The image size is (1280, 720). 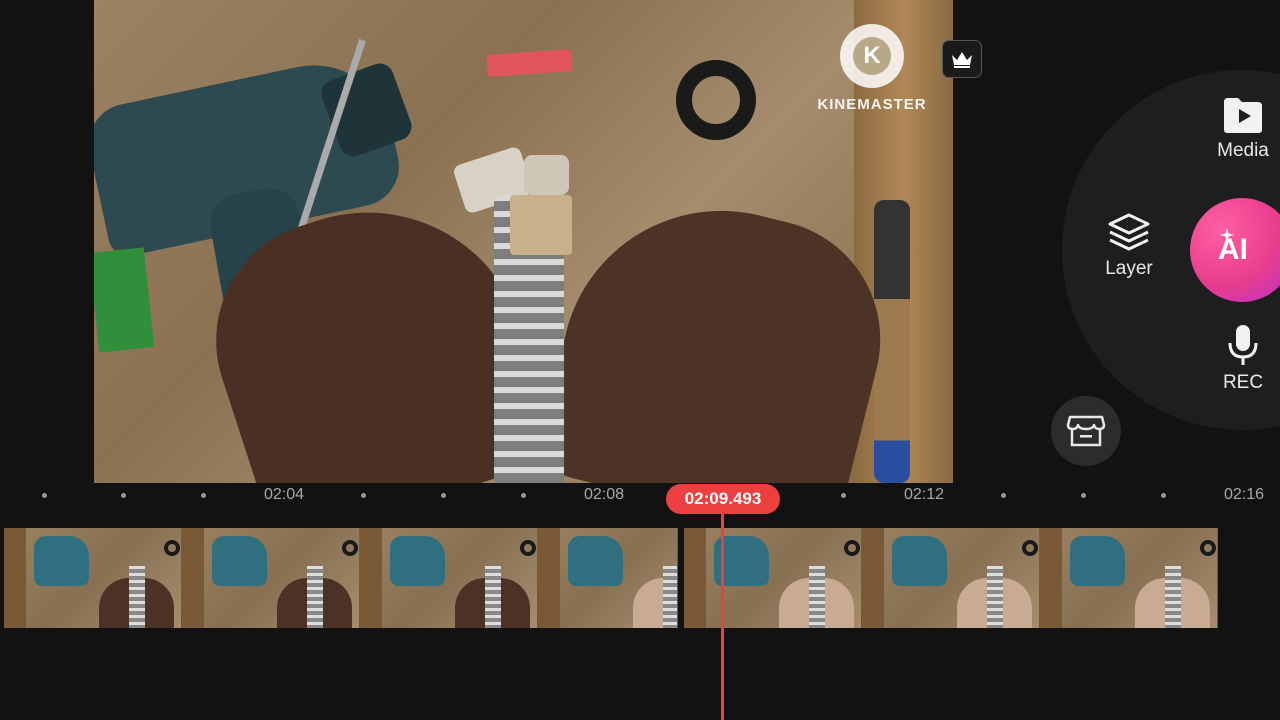 I want to click on ruler-time-label: 02:16, so click(x=1244, y=494).